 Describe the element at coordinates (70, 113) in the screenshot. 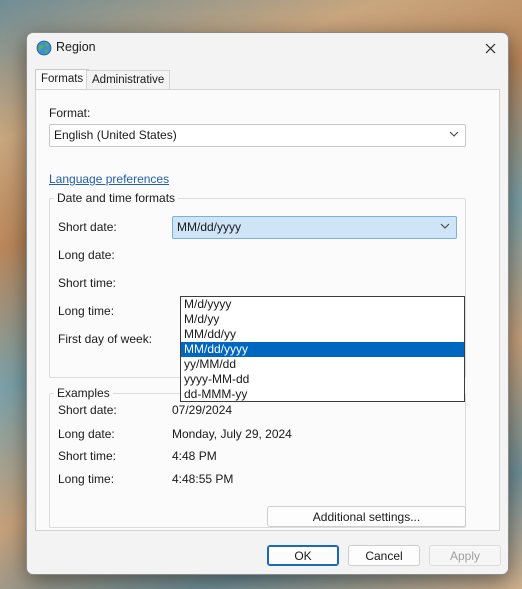

I see `format-label: Format:` at that location.